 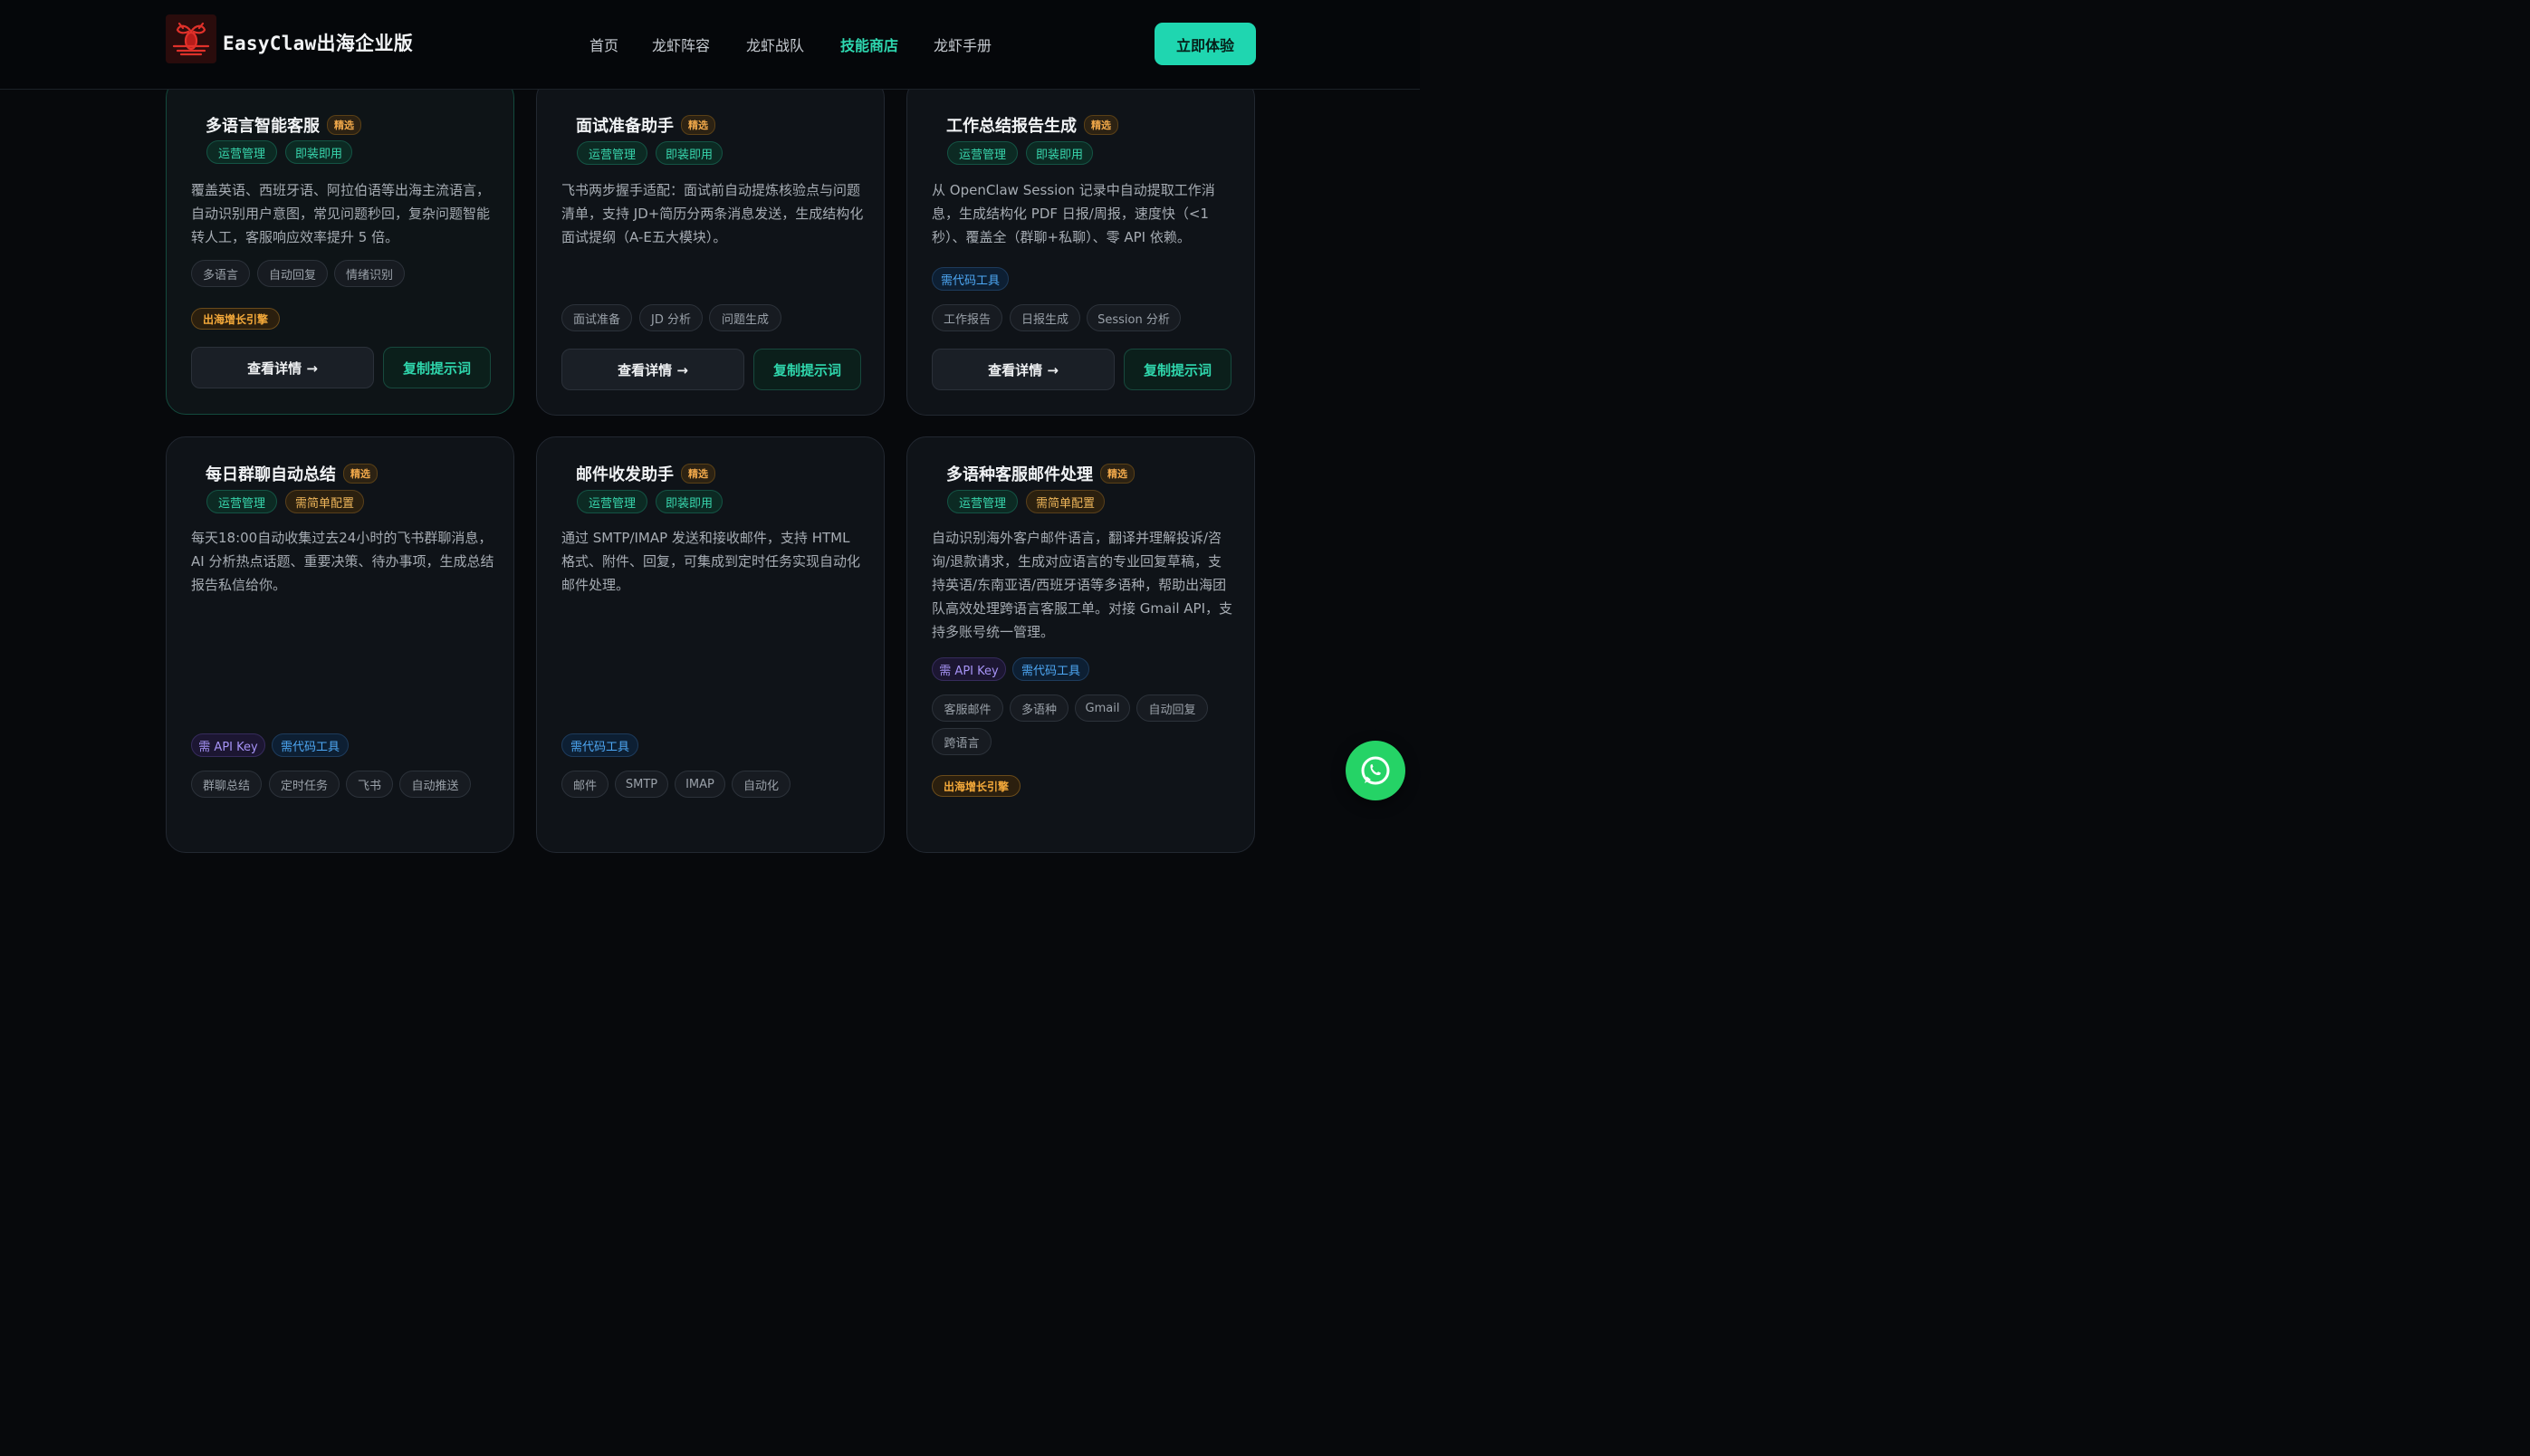 I want to click on lobster-logo-icon, so click(x=191, y=38).